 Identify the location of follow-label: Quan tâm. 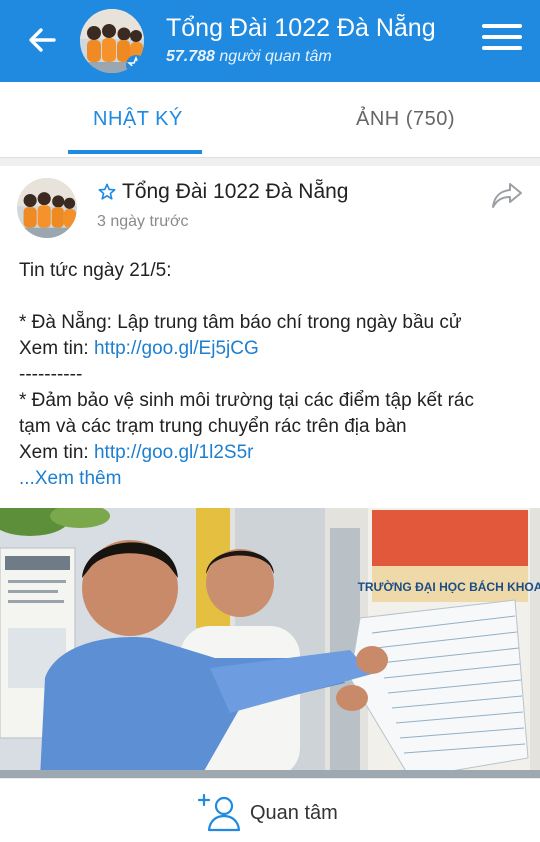
(294, 812).